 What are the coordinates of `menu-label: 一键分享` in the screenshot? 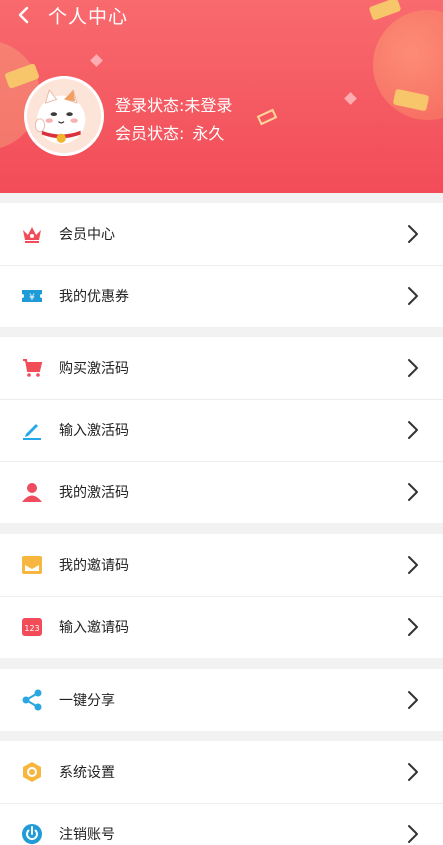 It's located at (87, 701).